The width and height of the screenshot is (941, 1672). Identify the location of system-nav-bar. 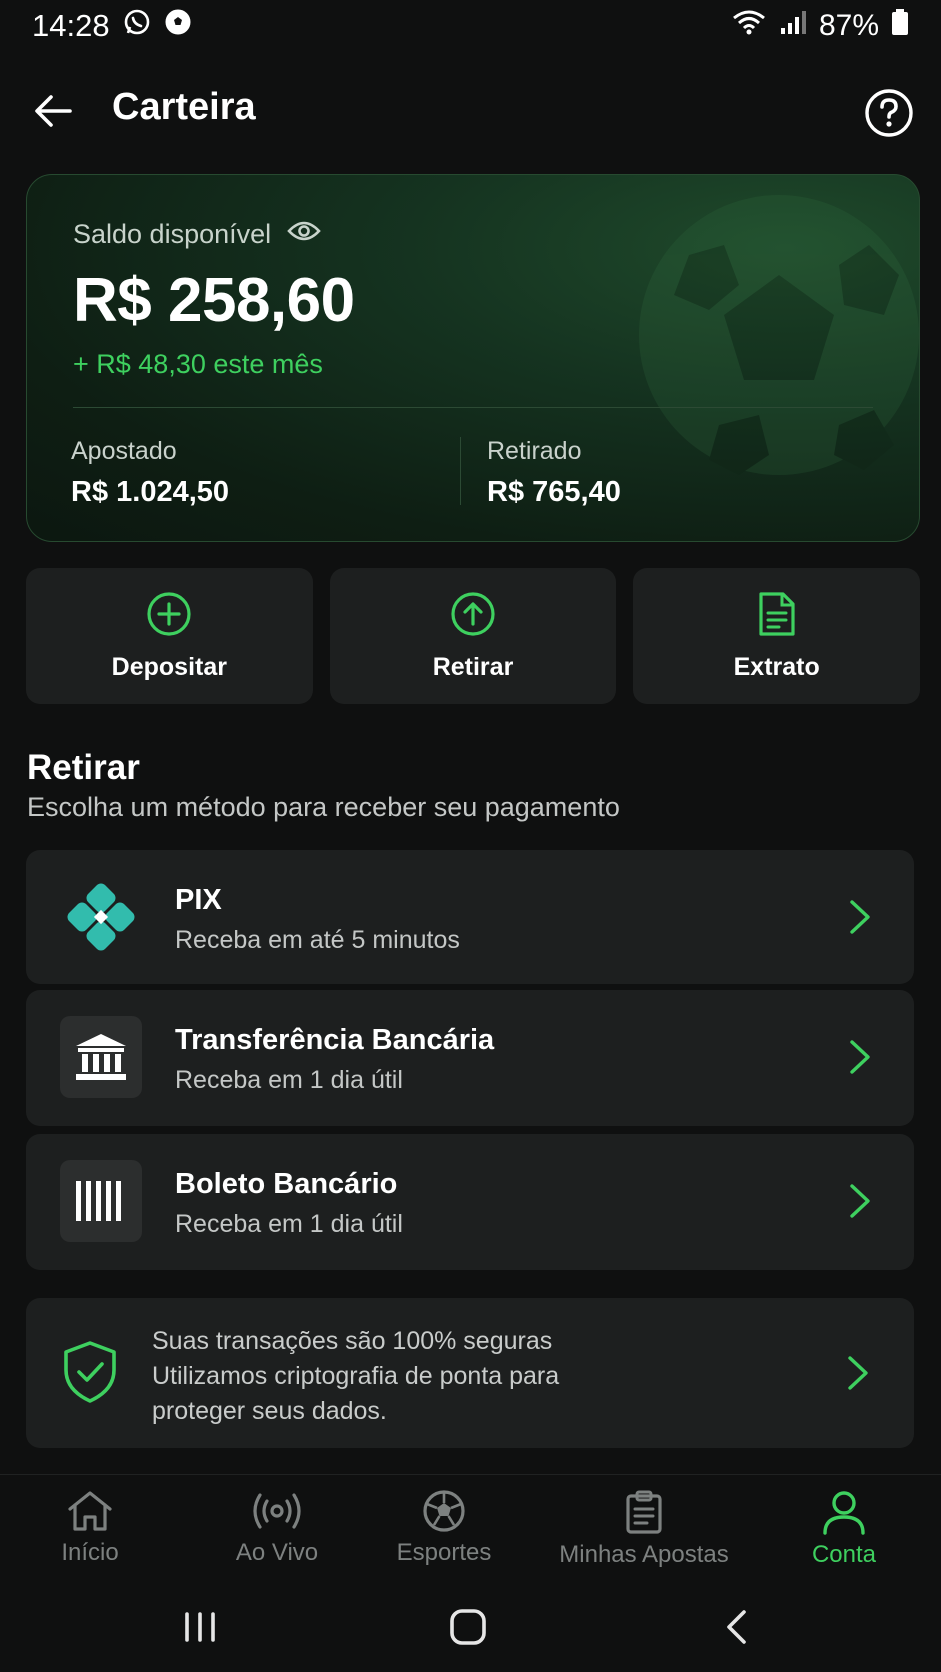
(470, 1626).